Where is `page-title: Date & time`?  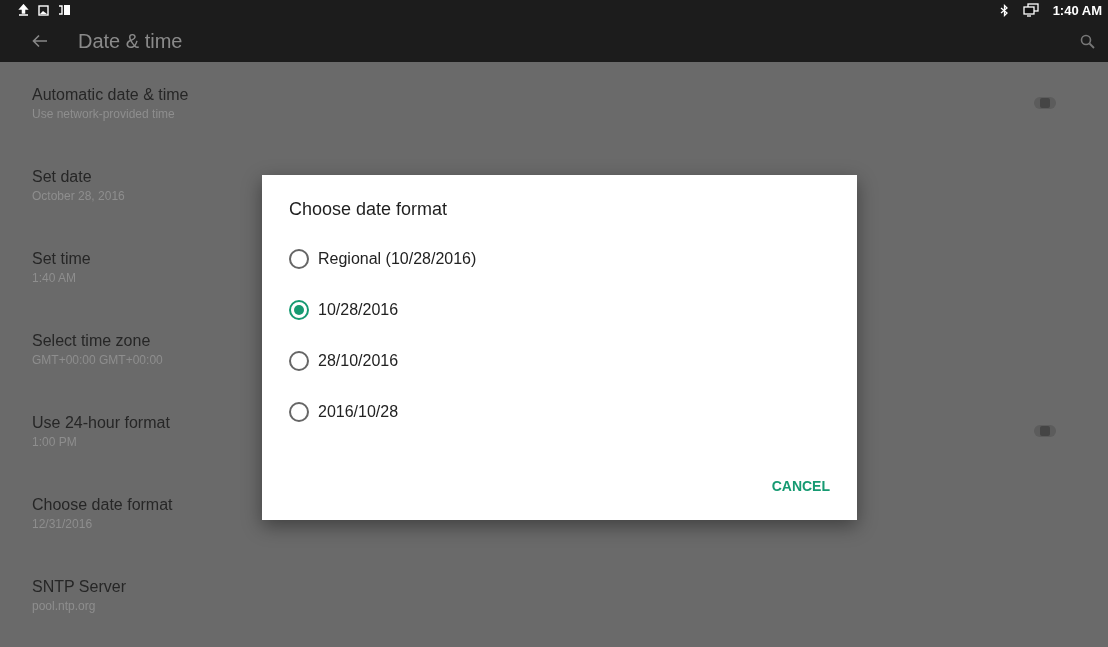
page-title: Date & time is located at coordinates (131, 41).